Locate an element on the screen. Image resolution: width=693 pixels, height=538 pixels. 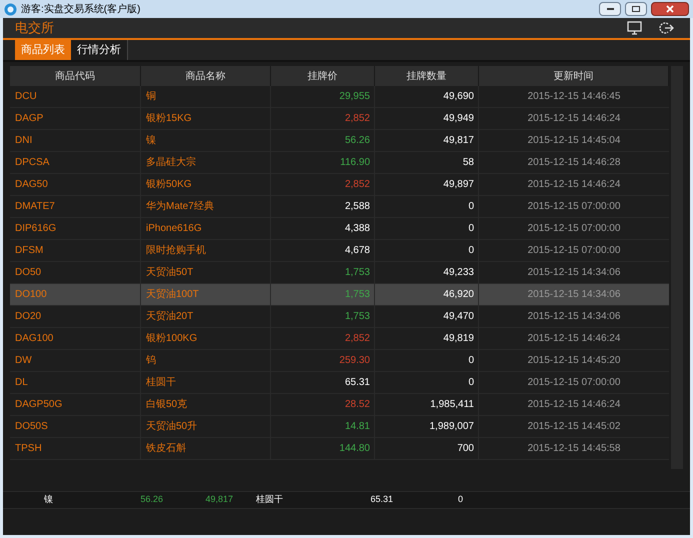
table-row: DAG100 银粉100KG 2,852 49,819 2015-12-15 14:46:24 is located at coordinates (339, 339).